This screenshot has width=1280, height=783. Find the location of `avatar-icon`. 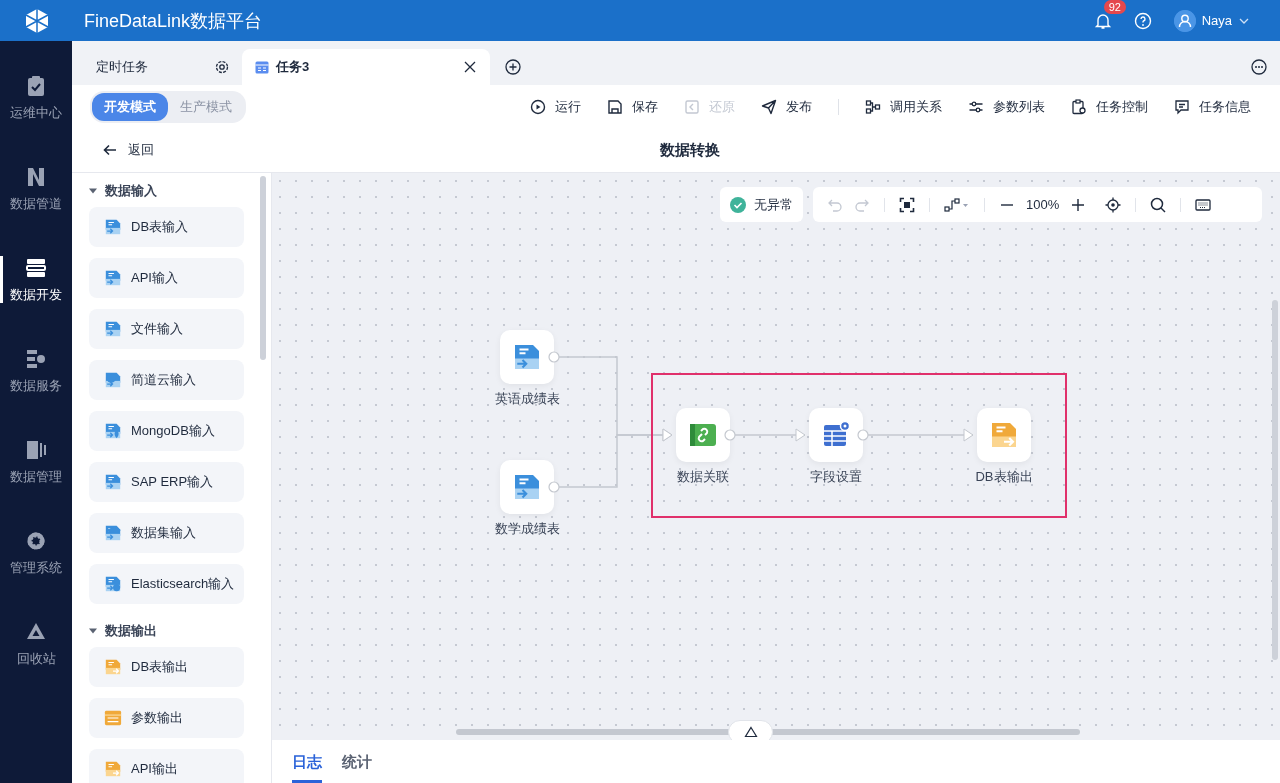

avatar-icon is located at coordinates (1184, 20).